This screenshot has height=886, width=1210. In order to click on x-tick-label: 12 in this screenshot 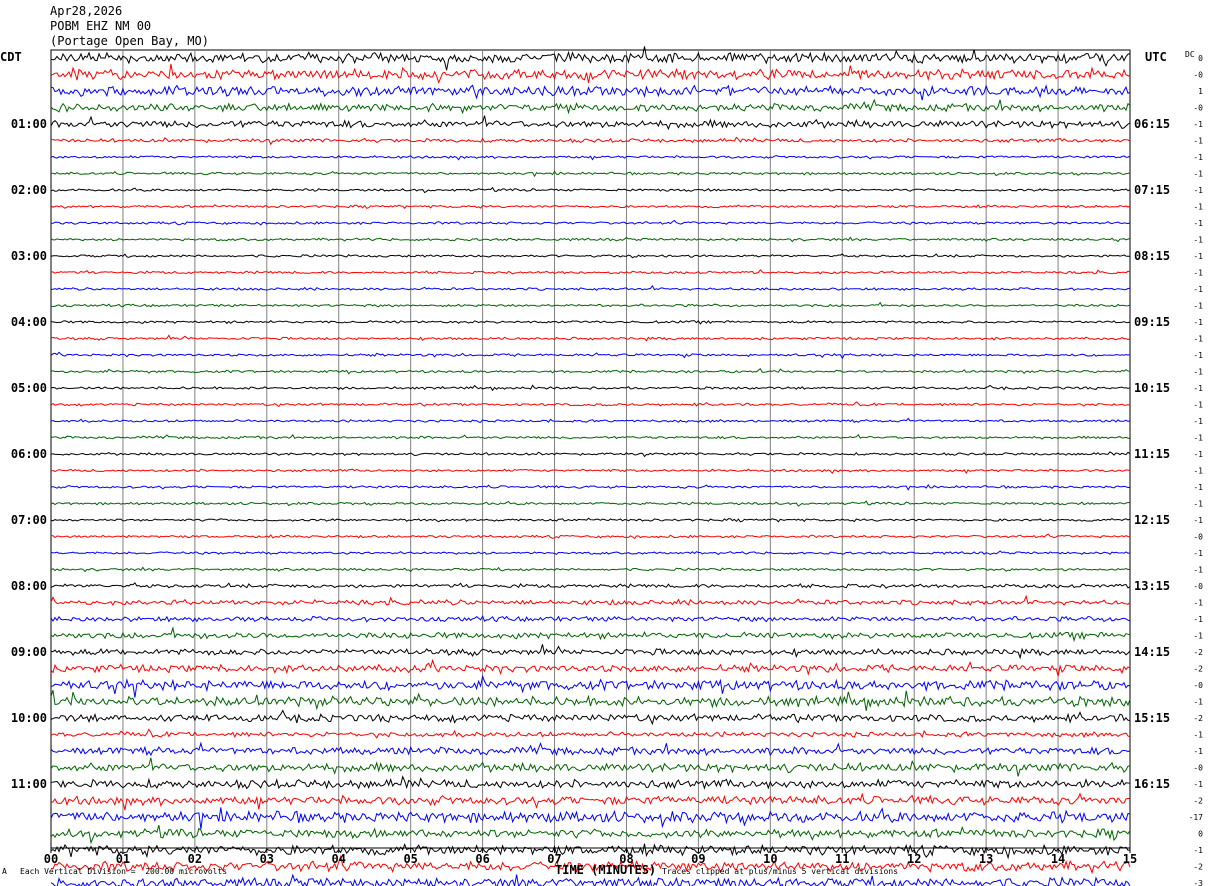, I will do `click(914, 859)`.